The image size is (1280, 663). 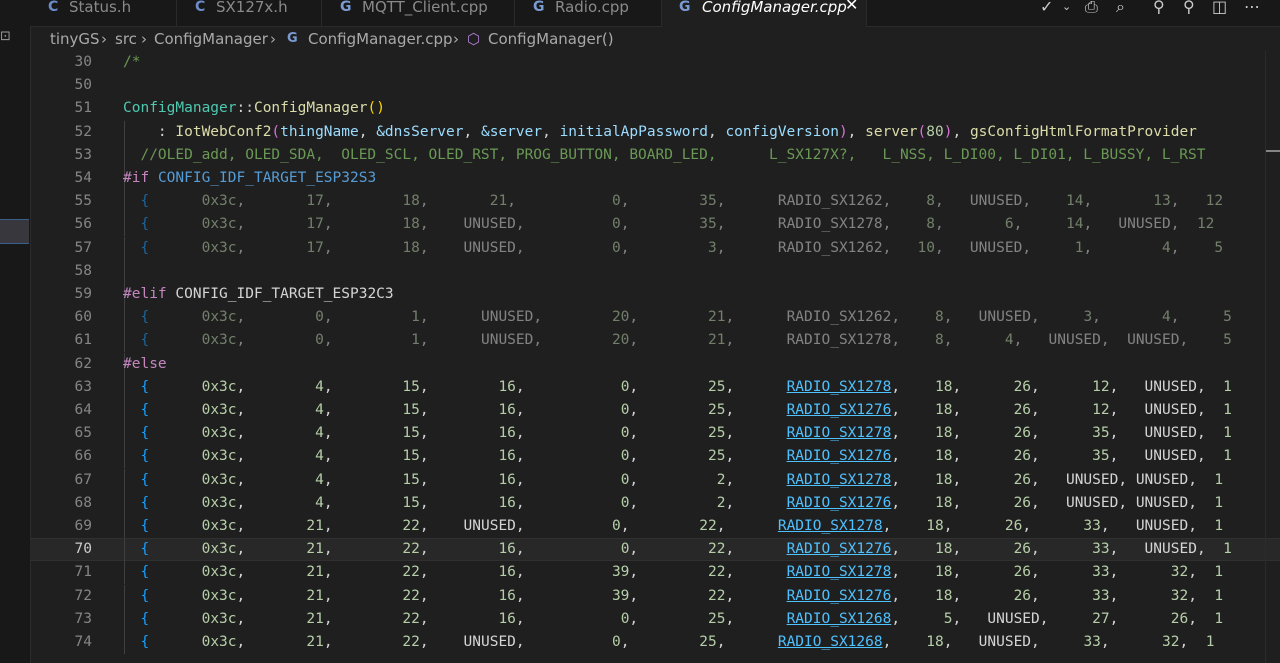 What do you see at coordinates (83, 479) in the screenshot?
I see `line-number: 67` at bounding box center [83, 479].